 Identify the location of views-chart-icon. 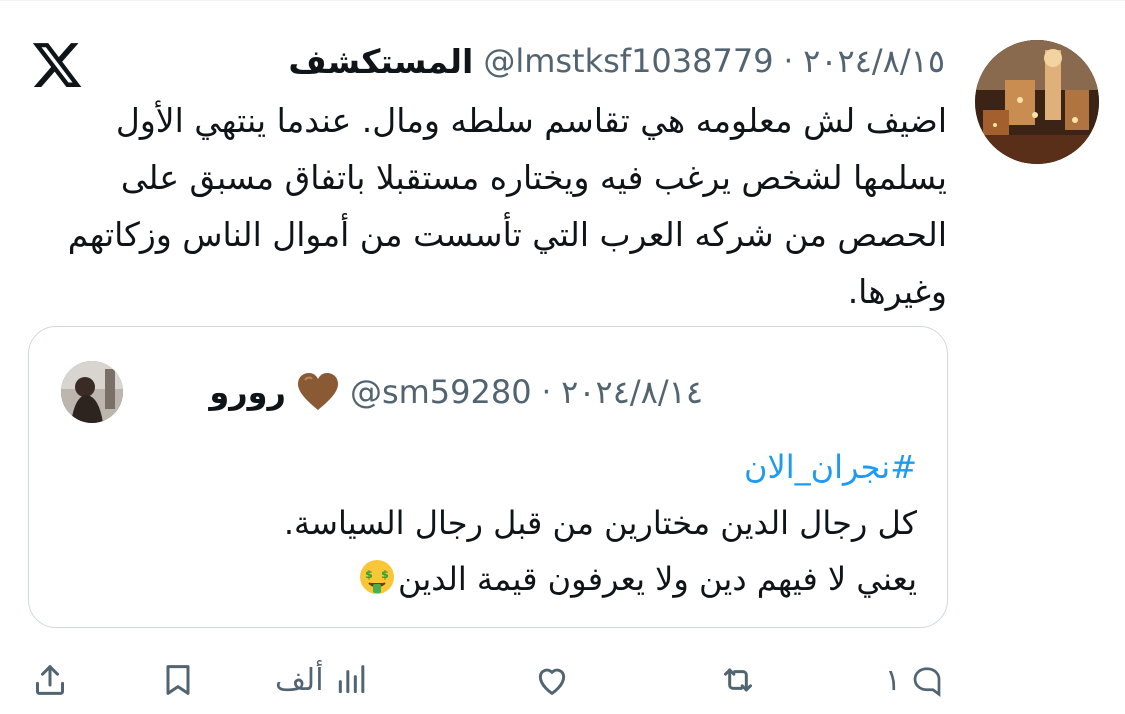
(351, 679).